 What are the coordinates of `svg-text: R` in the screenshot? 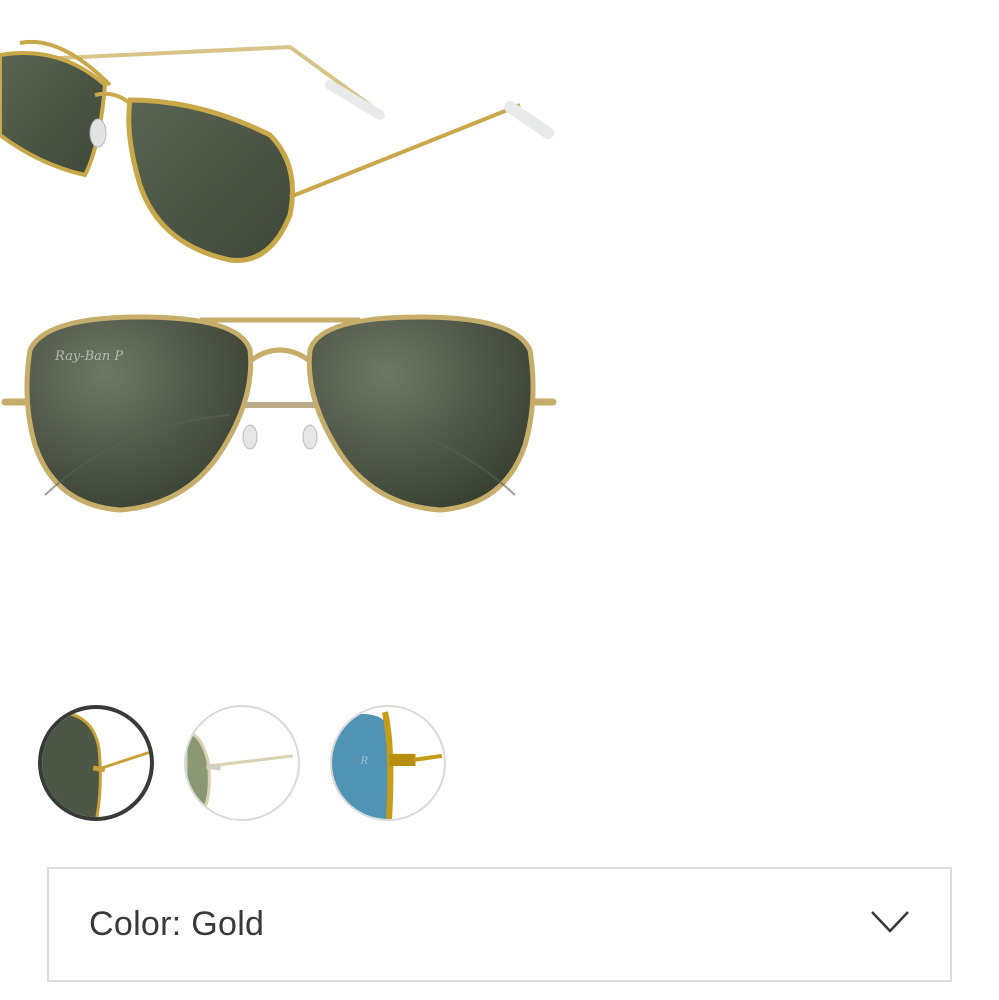 It's located at (364, 761).